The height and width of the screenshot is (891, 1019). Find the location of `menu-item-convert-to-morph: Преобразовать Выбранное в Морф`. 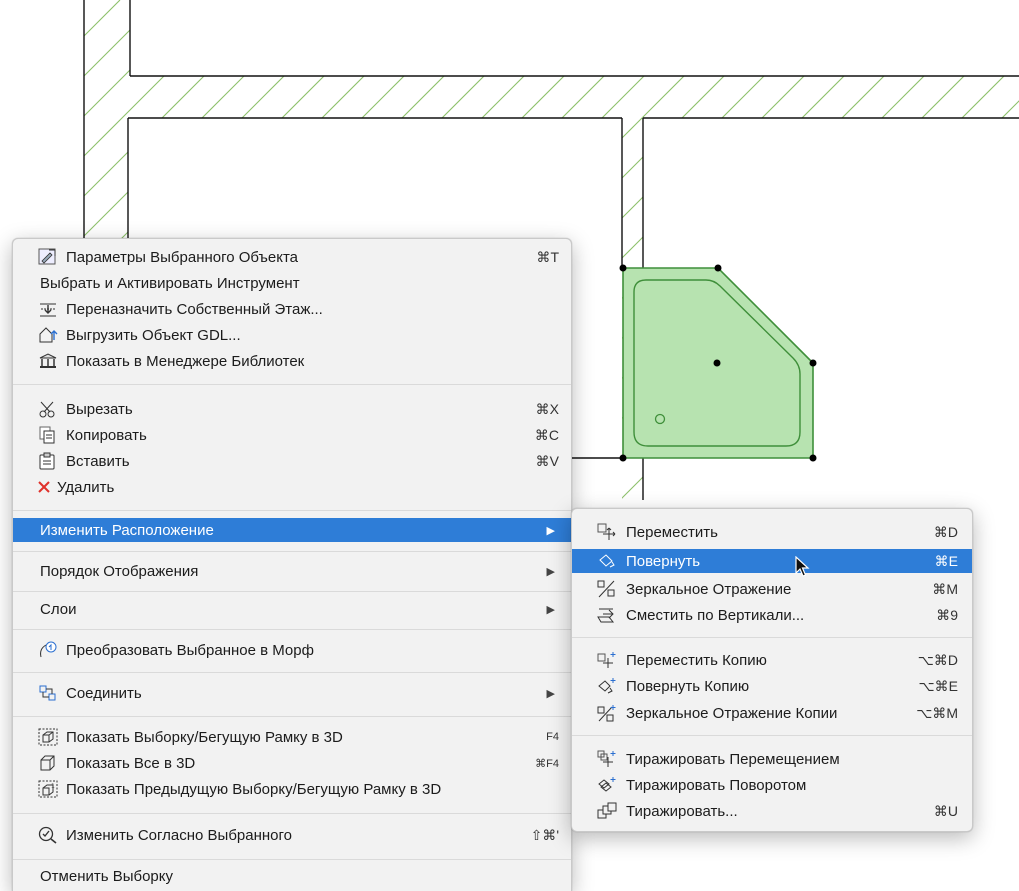

menu-item-convert-to-morph: Преобразовать Выбранное в Морф is located at coordinates (292, 650).